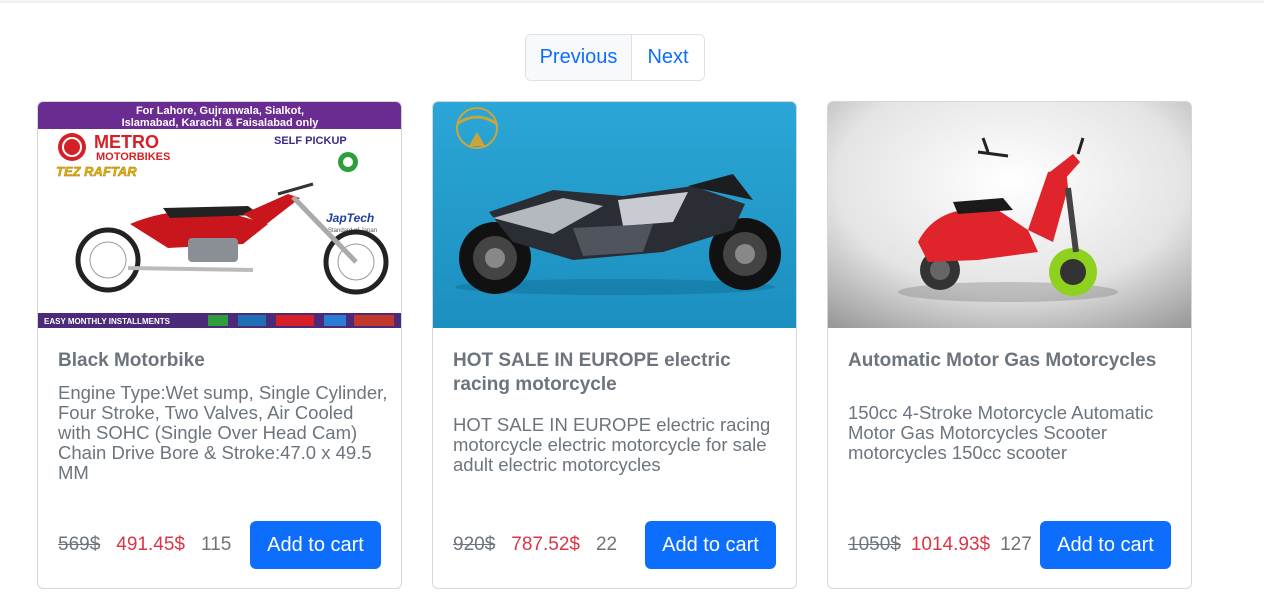  I want to click on self-pickup-label: SELF PICKUP, so click(310, 141).